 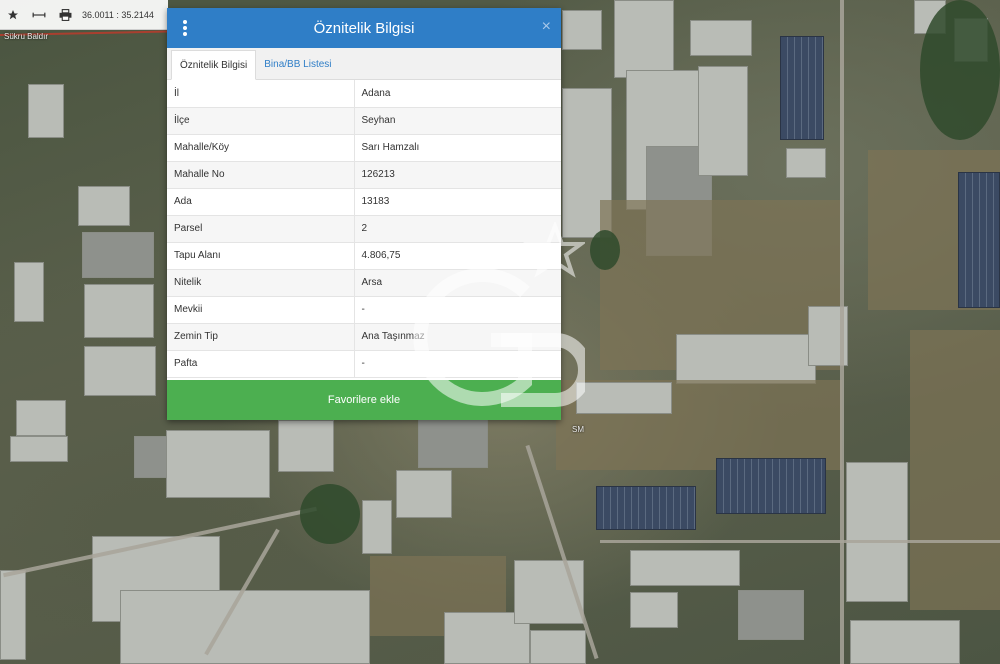 I want to click on row-value-pafta: -, so click(x=457, y=364).